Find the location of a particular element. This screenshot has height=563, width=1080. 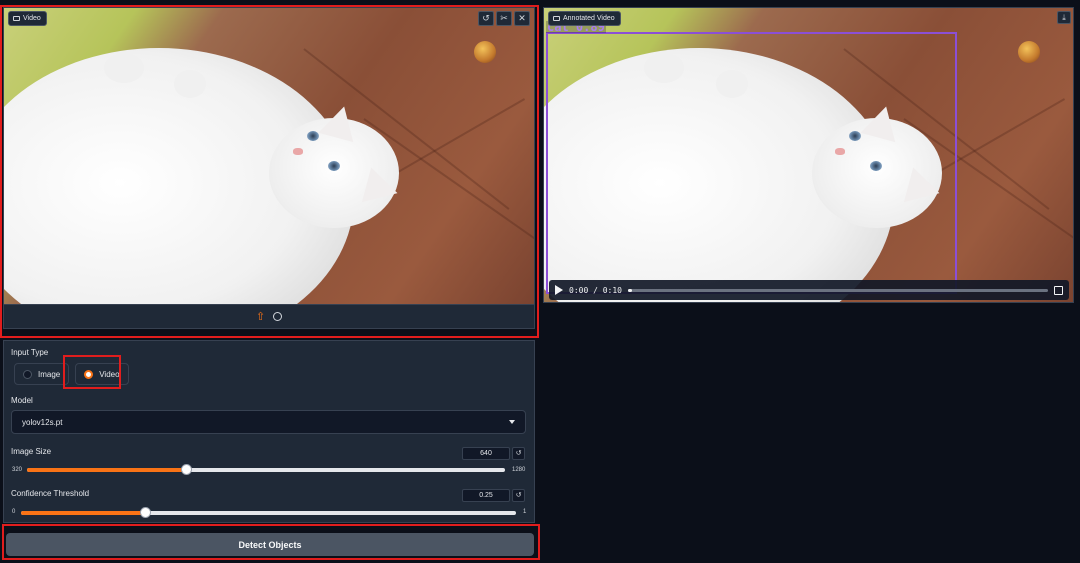

video-label-text: Video is located at coordinates (32, 18).